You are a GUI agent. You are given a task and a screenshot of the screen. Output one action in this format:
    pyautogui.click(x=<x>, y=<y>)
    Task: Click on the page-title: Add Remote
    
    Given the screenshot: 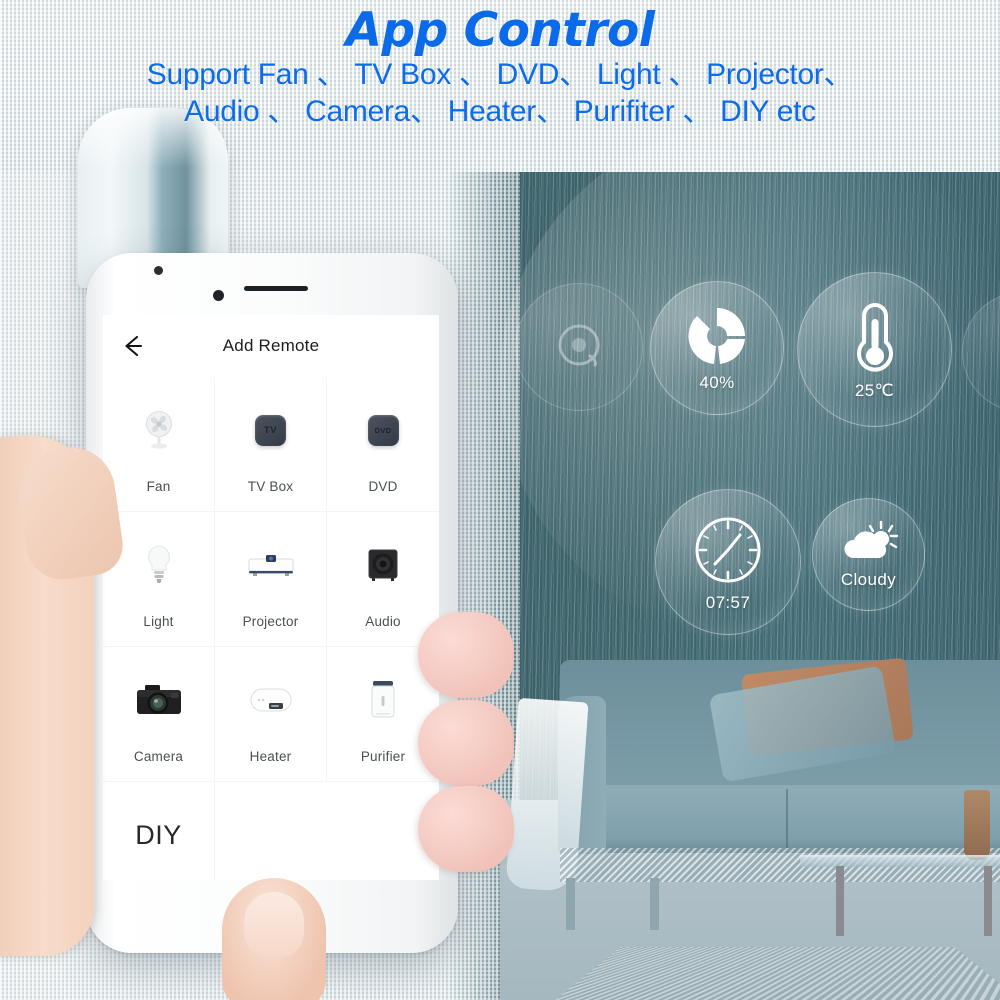 What is the action you would take?
    pyautogui.click(x=271, y=345)
    